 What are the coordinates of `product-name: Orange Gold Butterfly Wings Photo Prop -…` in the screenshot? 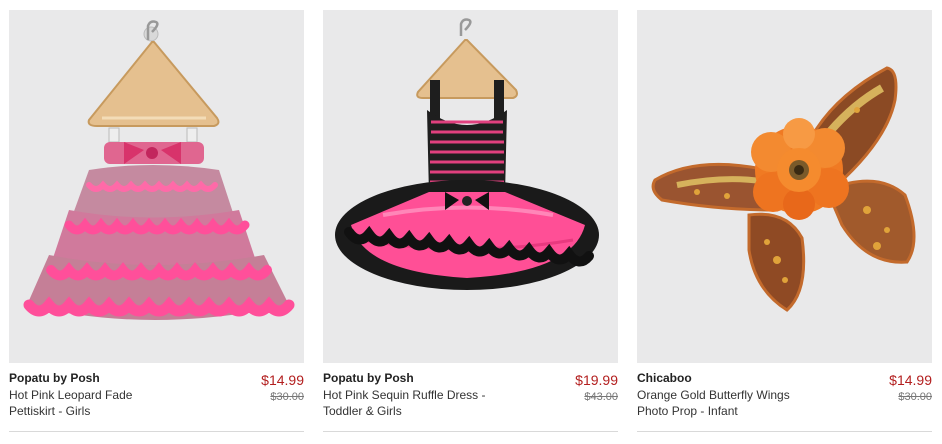 It's located at (732, 403).